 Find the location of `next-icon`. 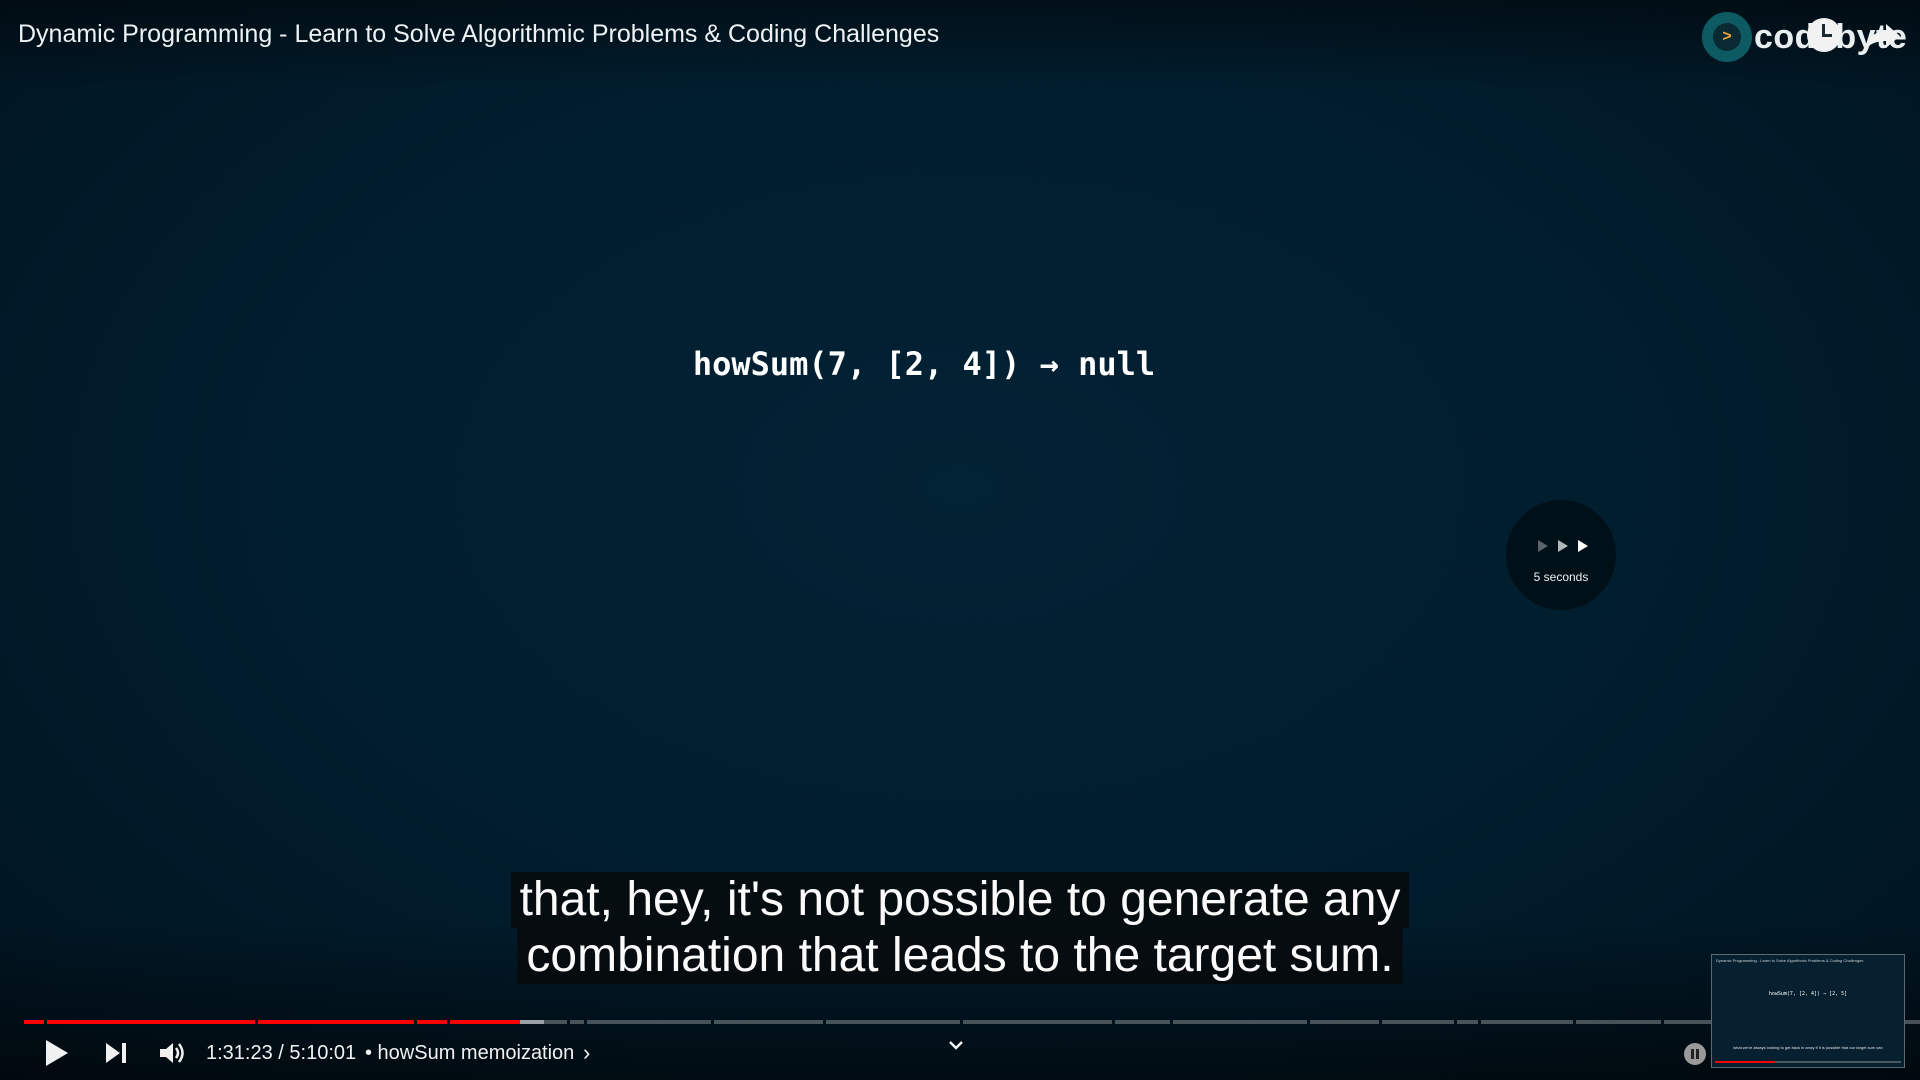

next-icon is located at coordinates (116, 1053).